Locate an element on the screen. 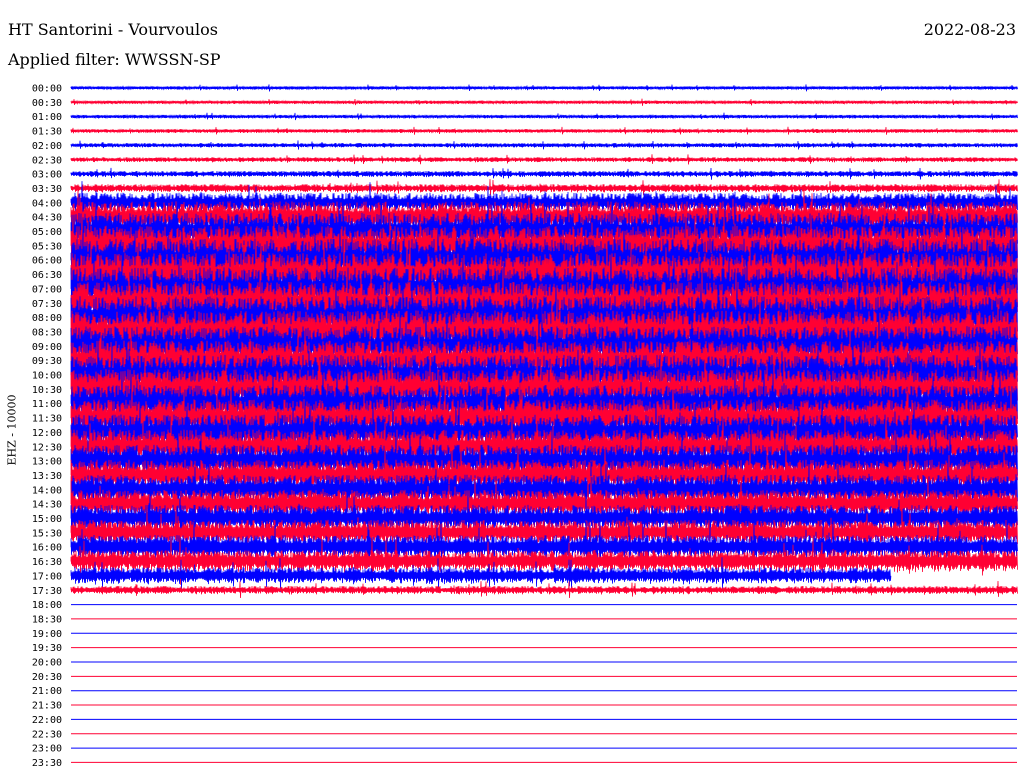  time-tick-label: 05:30 is located at coordinates (47, 246).